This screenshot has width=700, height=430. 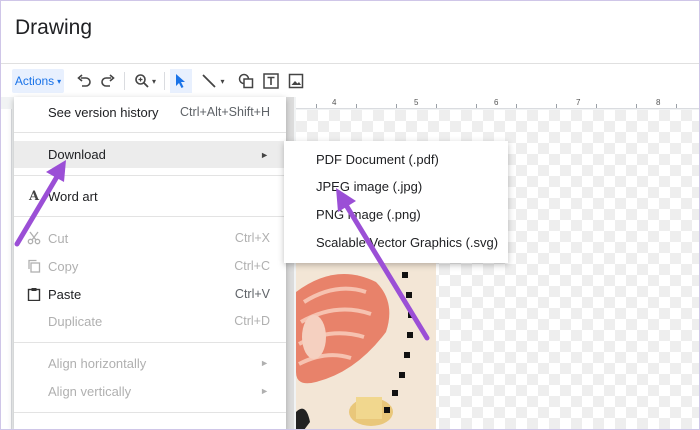 I want to click on menu-item-shortcut: Ctrl+X, so click(x=252, y=238).